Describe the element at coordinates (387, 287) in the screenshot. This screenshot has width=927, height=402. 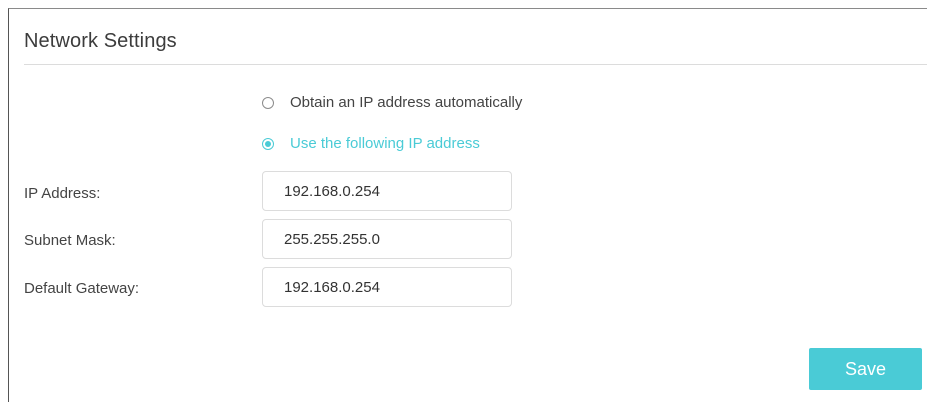
I see `default-gateway-input` at that location.